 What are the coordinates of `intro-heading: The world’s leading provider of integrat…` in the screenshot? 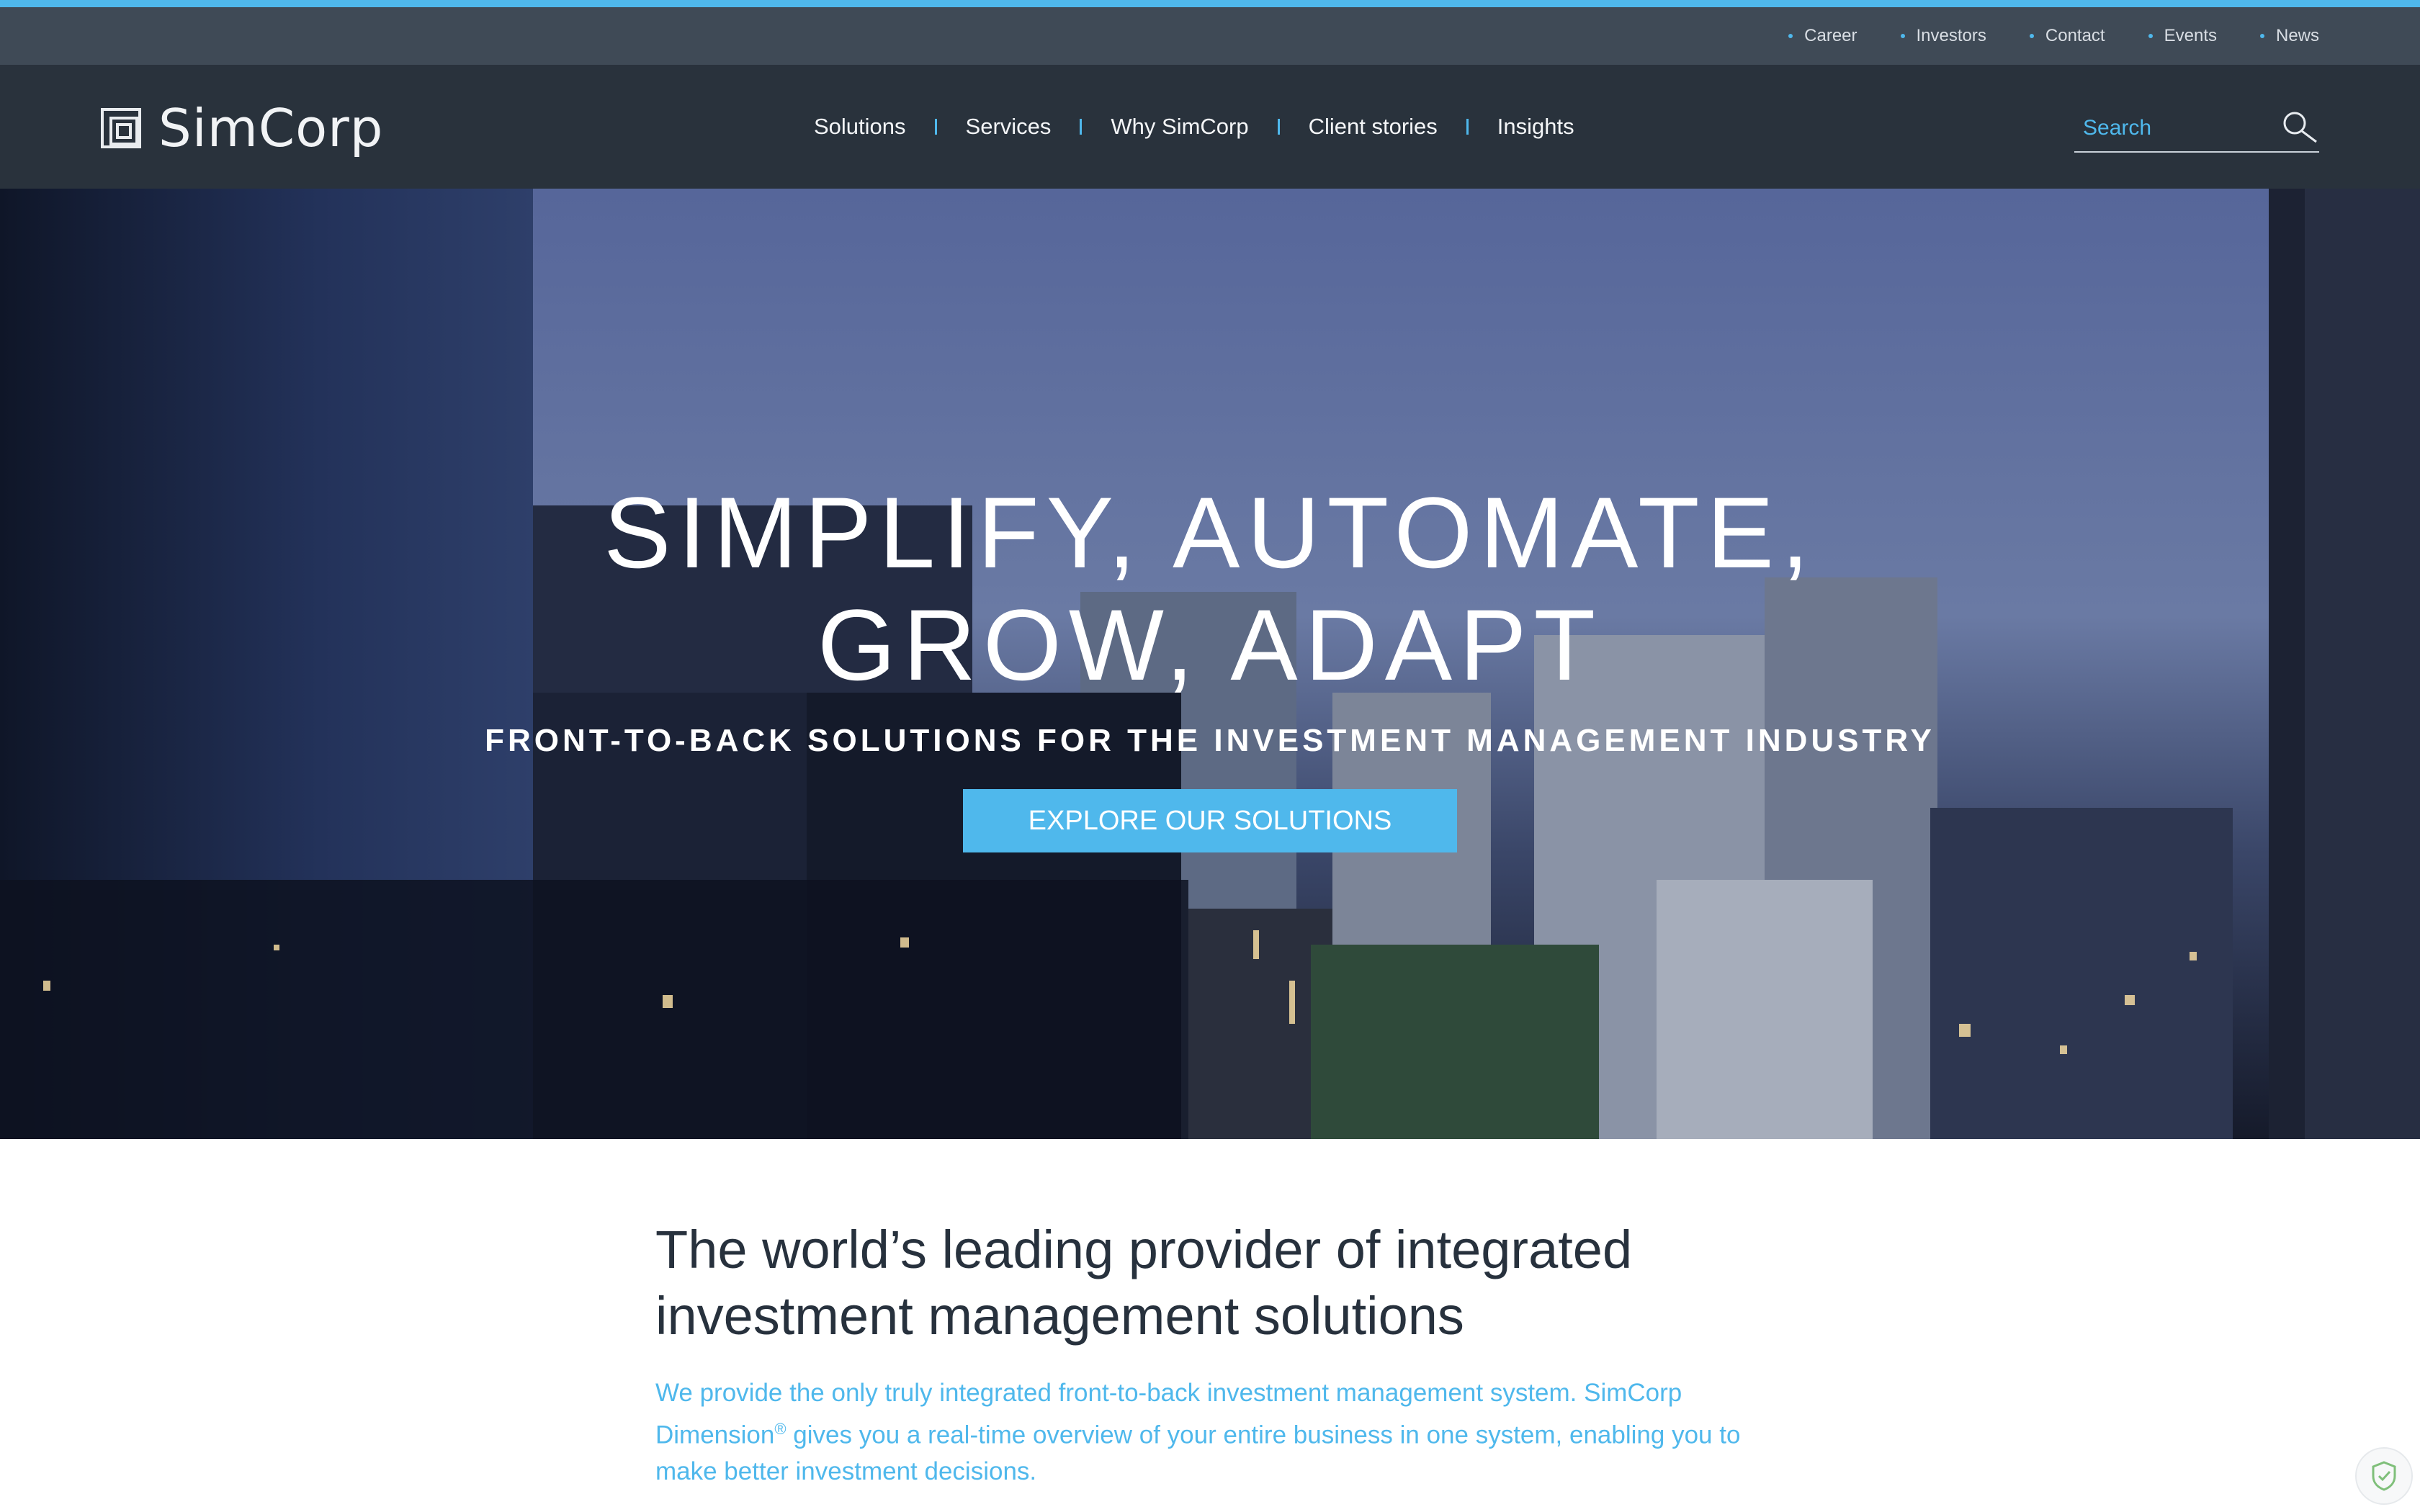 It's located at (1210, 1283).